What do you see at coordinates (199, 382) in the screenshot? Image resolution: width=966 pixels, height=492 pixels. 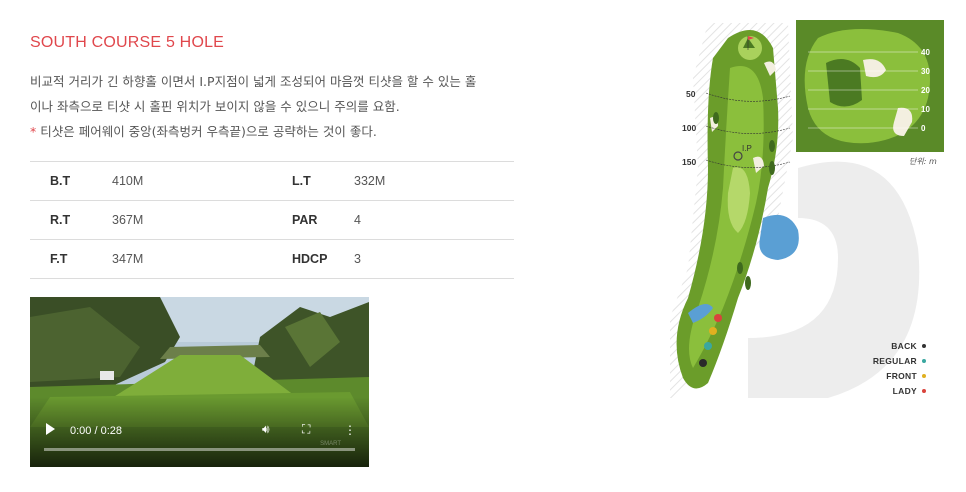 I see `course-video-player: 0:00 / 0:28 🔊︎ ⛶ ⋮ SMART` at bounding box center [199, 382].